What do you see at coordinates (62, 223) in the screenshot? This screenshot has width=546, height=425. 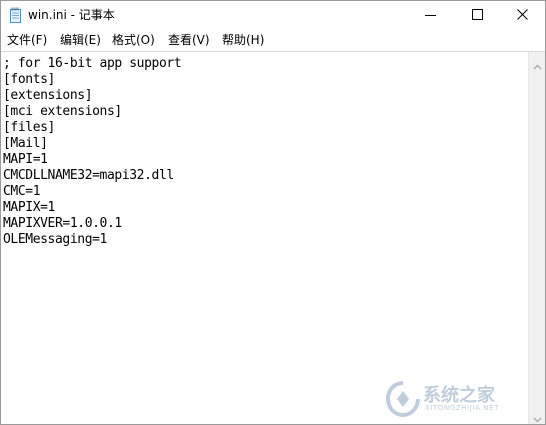 I see `text-line: MAPIXVER=1.0.0.1` at bounding box center [62, 223].